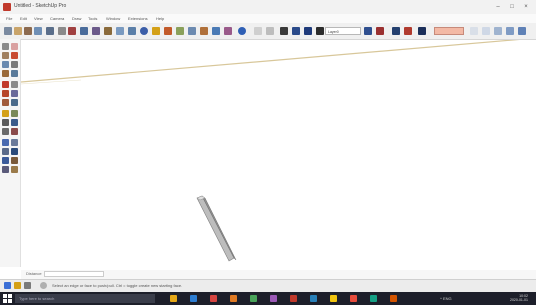 The width and height of the screenshot is (536, 305). I want to click on rotate-tool-icon, so click(132, 31).